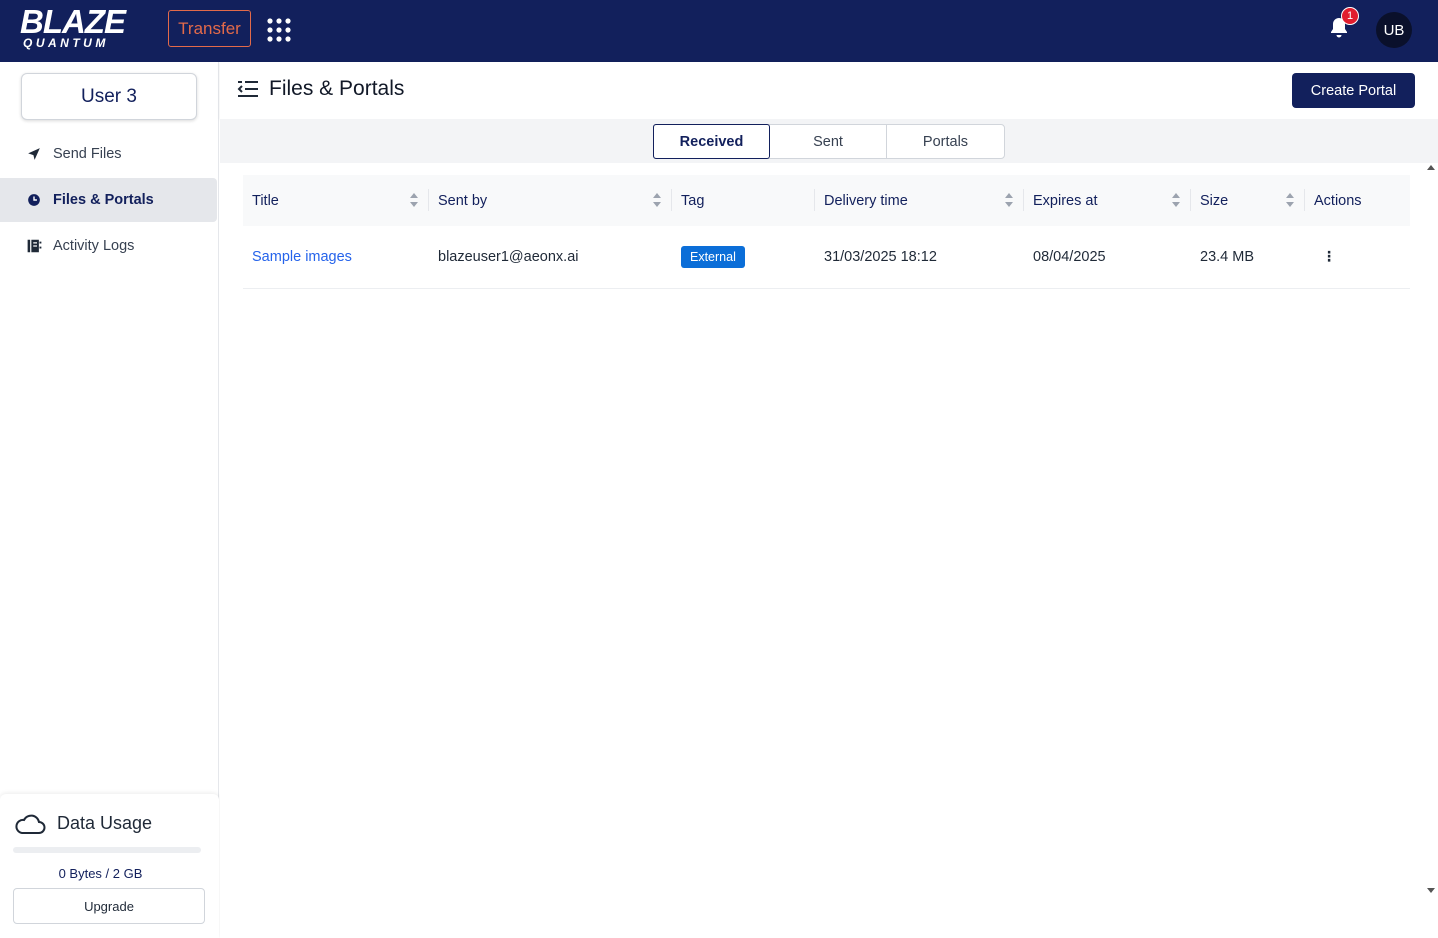 This screenshot has width=1438, height=938. What do you see at coordinates (880, 256) in the screenshot?
I see `cell-delivery-time: 31/03/2025 18:12` at bounding box center [880, 256].